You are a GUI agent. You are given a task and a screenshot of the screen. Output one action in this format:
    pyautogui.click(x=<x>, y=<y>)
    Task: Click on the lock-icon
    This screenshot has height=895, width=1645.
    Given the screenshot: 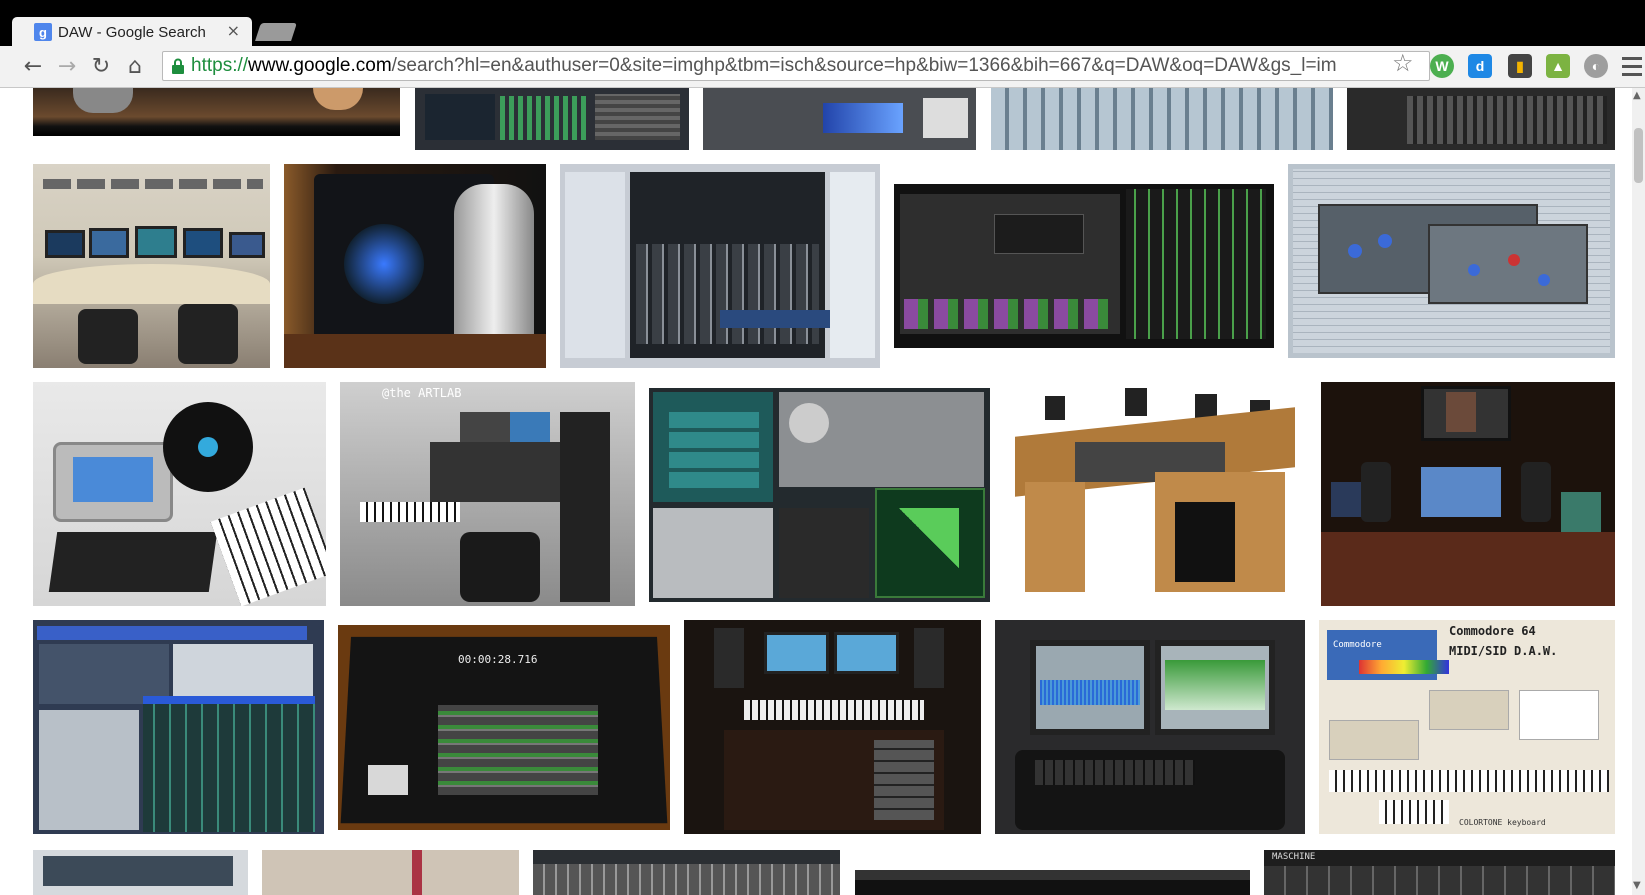 What is the action you would take?
    pyautogui.click(x=178, y=66)
    